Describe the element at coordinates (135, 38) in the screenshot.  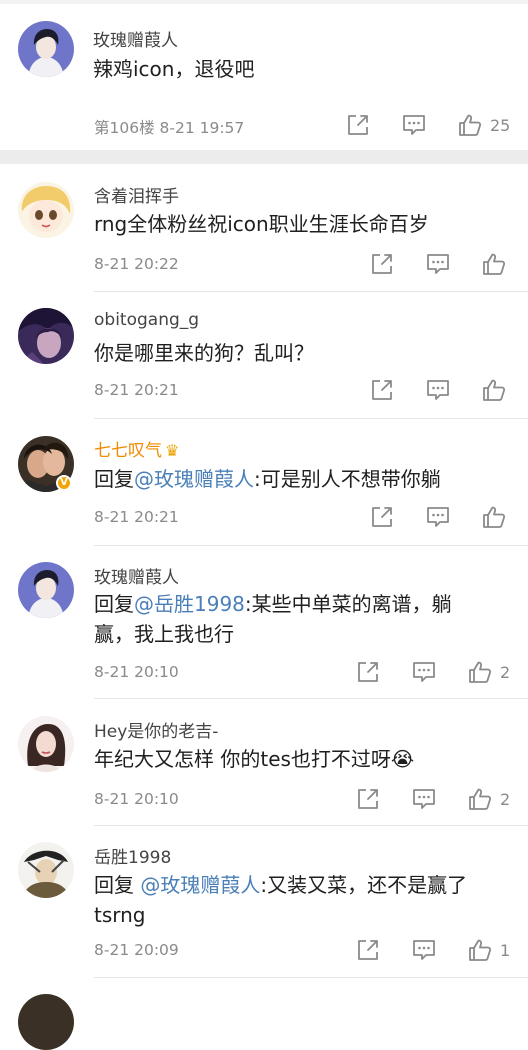
I see `comment-username: 玫瑰赠葭人` at that location.